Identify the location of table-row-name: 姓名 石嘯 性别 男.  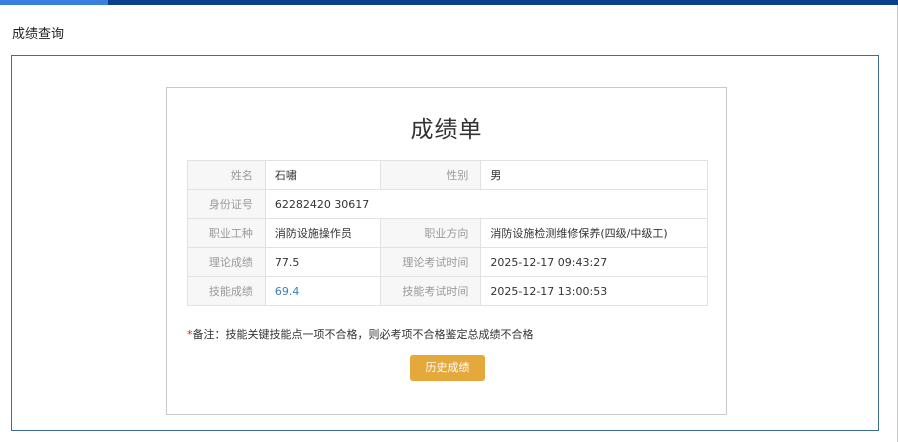
(447, 175).